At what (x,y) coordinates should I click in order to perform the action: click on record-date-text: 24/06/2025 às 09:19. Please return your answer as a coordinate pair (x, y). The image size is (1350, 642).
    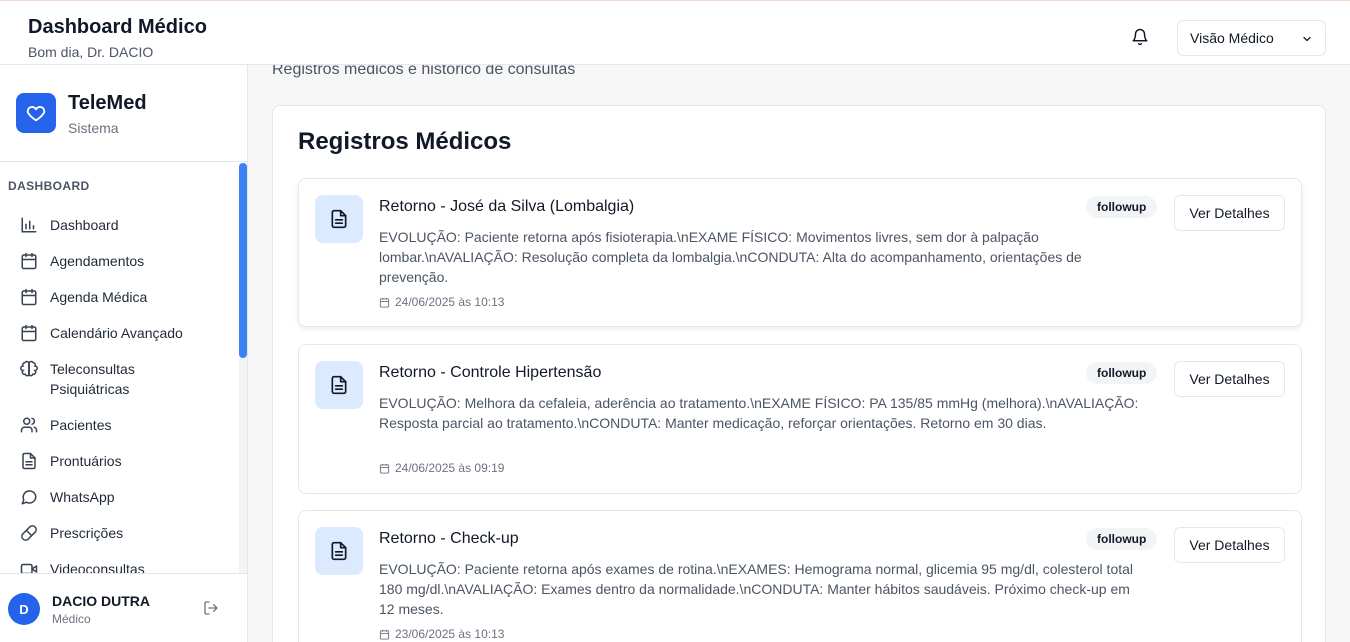
    Looking at the image, I should click on (450, 468).